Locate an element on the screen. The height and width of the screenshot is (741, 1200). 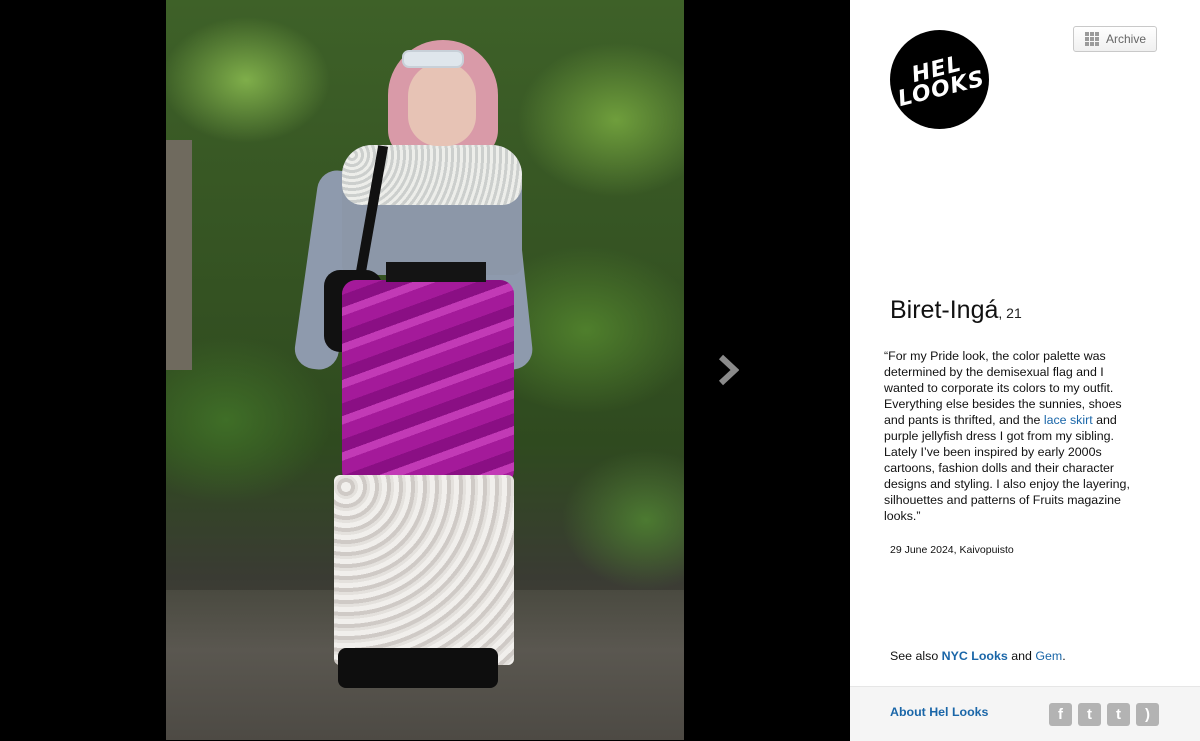
next-photo-button is located at coordinates (728, 370).